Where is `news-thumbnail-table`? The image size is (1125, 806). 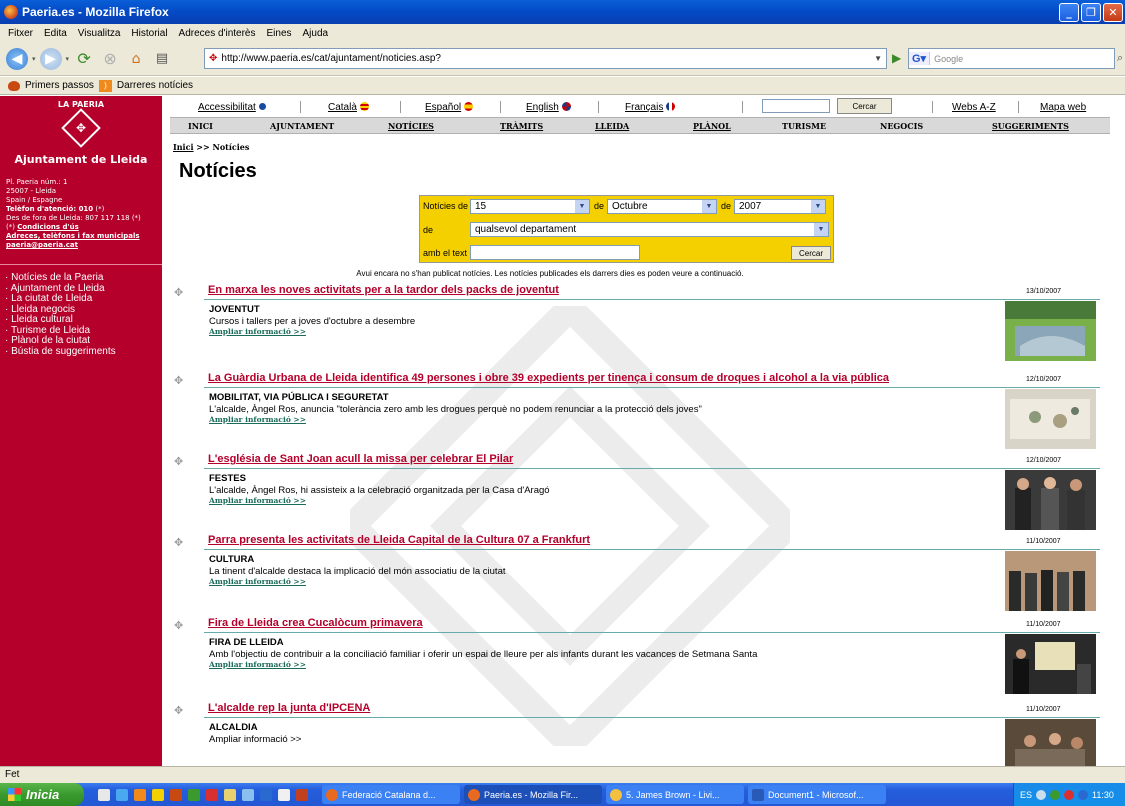
news-thumbnail-table is located at coordinates (1050, 419).